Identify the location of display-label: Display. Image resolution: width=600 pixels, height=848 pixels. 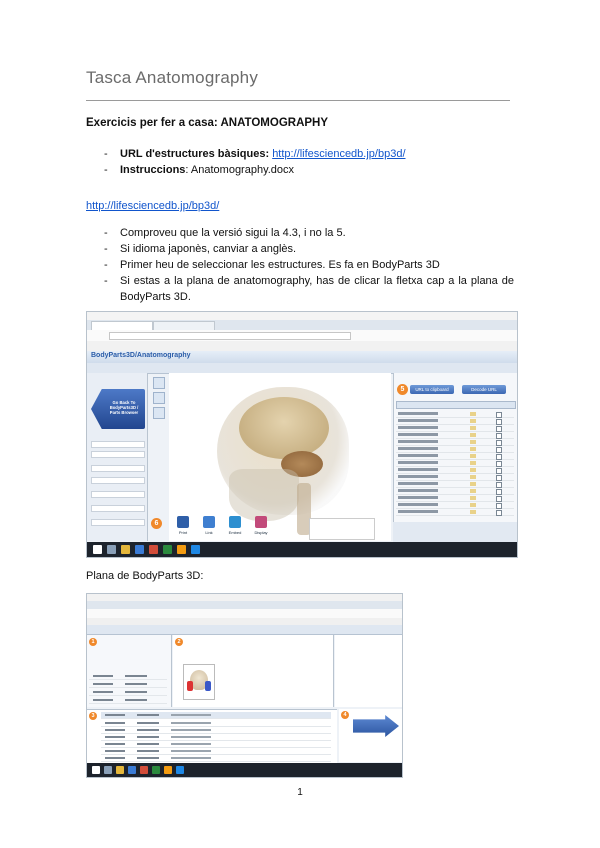
(261, 532).